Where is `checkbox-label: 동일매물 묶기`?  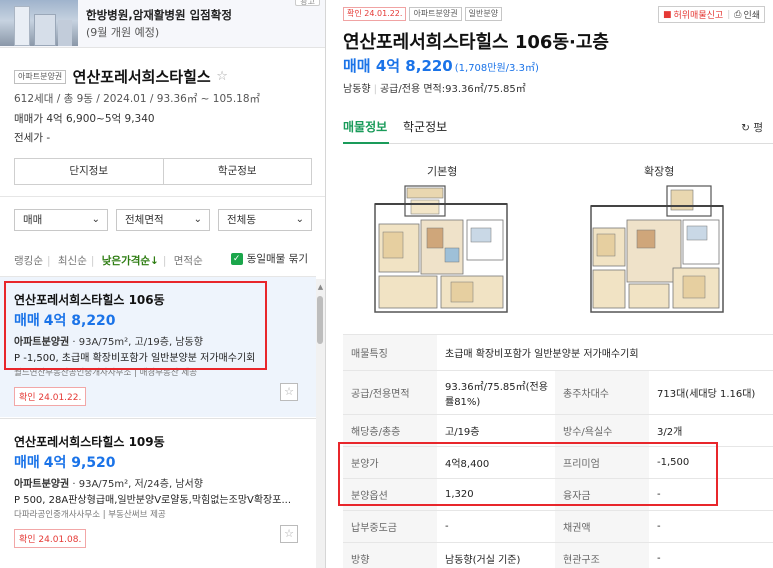 checkbox-label: 동일매물 묶기 is located at coordinates (277, 259).